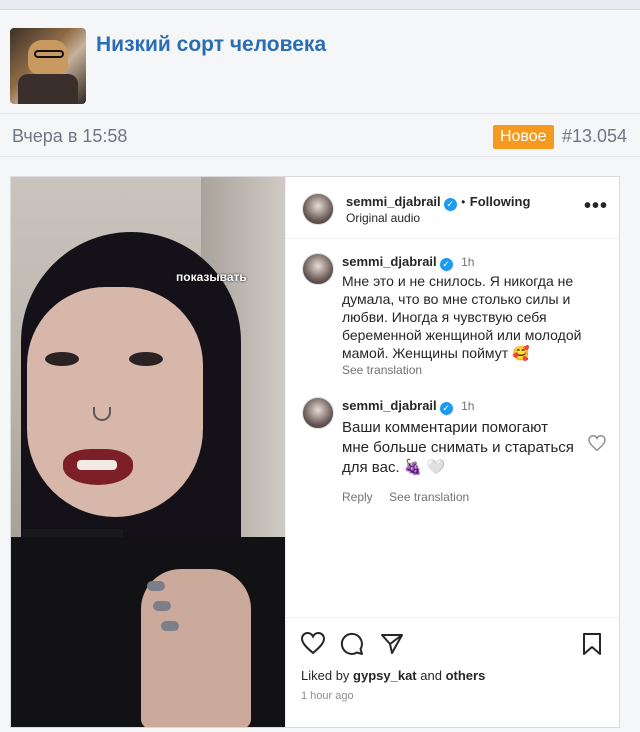 The width and height of the screenshot is (640, 732). I want to click on author-username: semmi_djabrail, so click(393, 201).